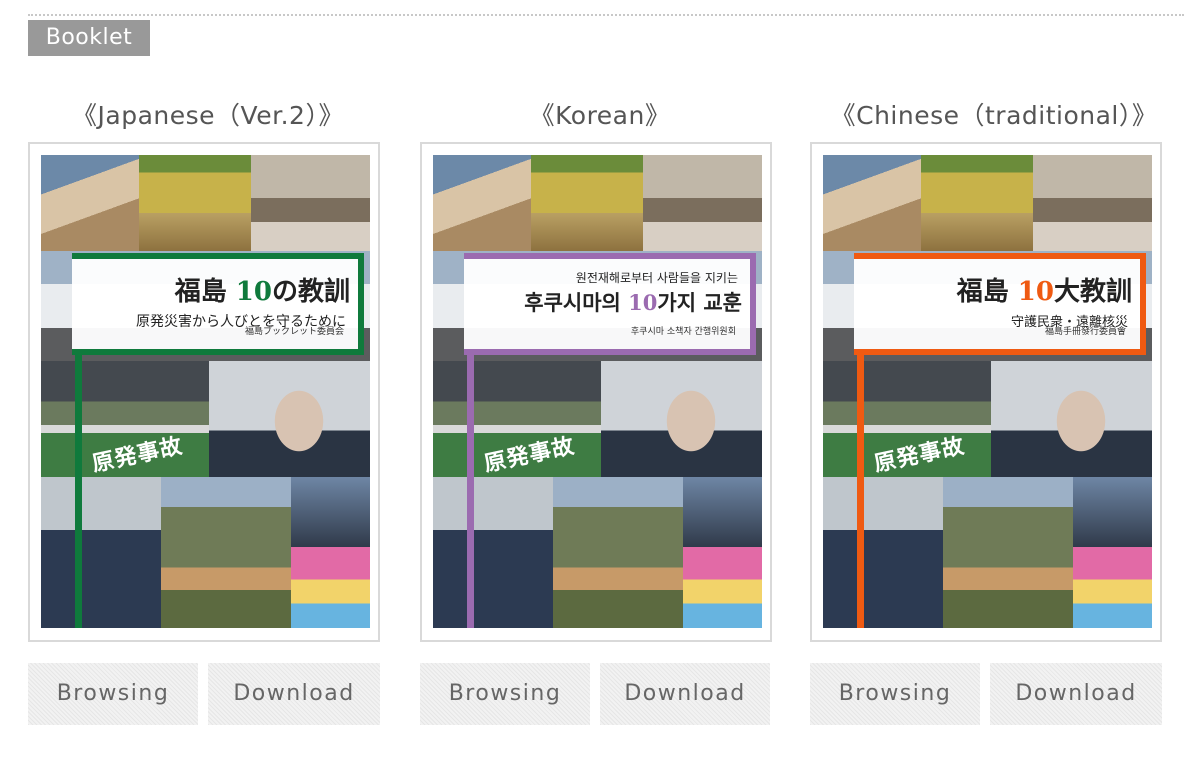 The image size is (1186, 758). I want to click on cover-main-title: 후쿠시마의 10가지 교훈, so click(603, 302).